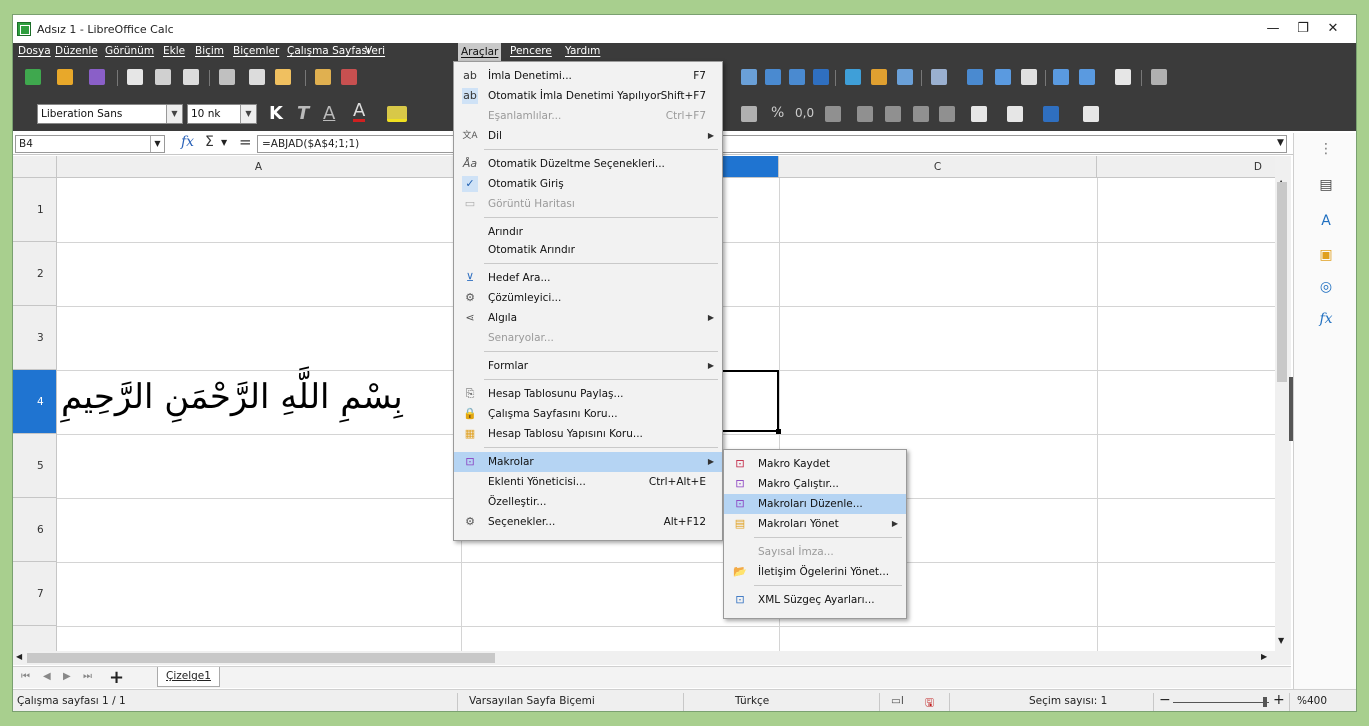 This screenshot has width=1369, height=726. Describe the element at coordinates (375, 51) in the screenshot. I see `menu-data: Veri` at that location.